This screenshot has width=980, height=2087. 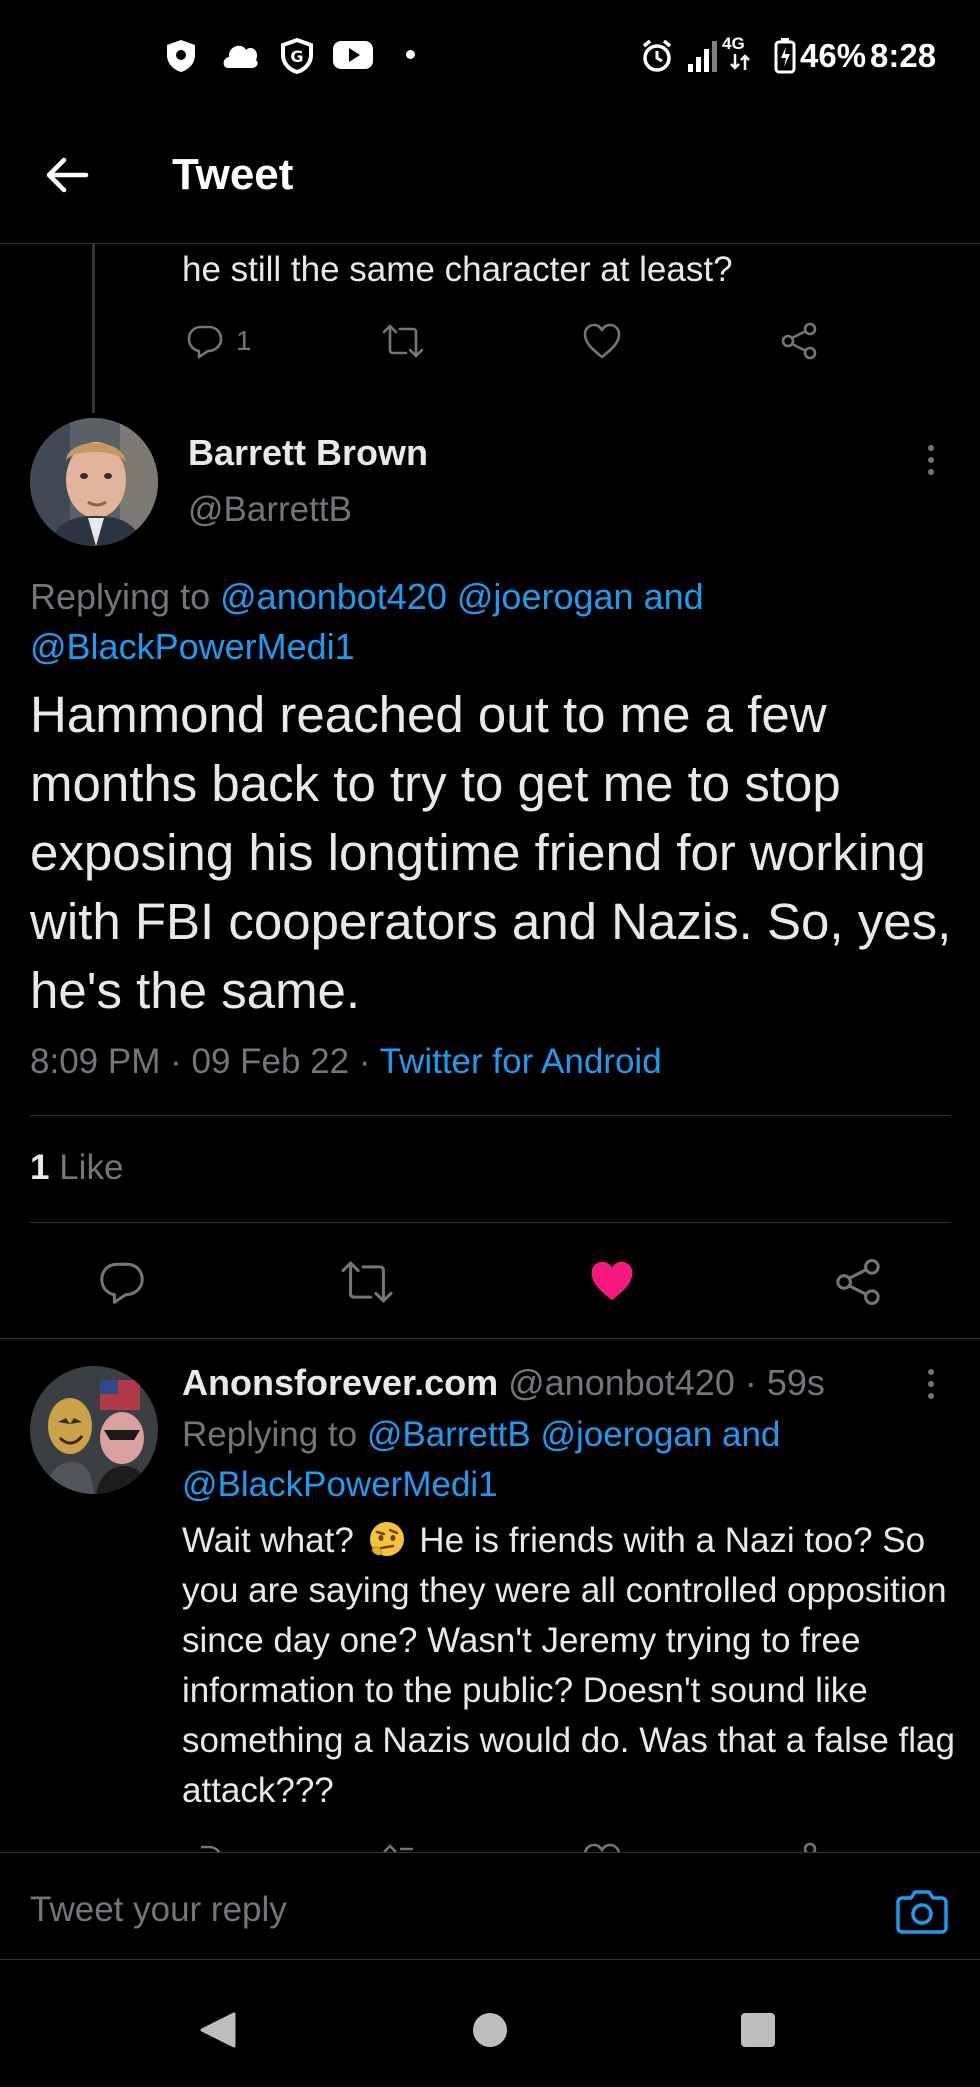 I want to click on nav-home-icon, so click(x=490, y=2030).